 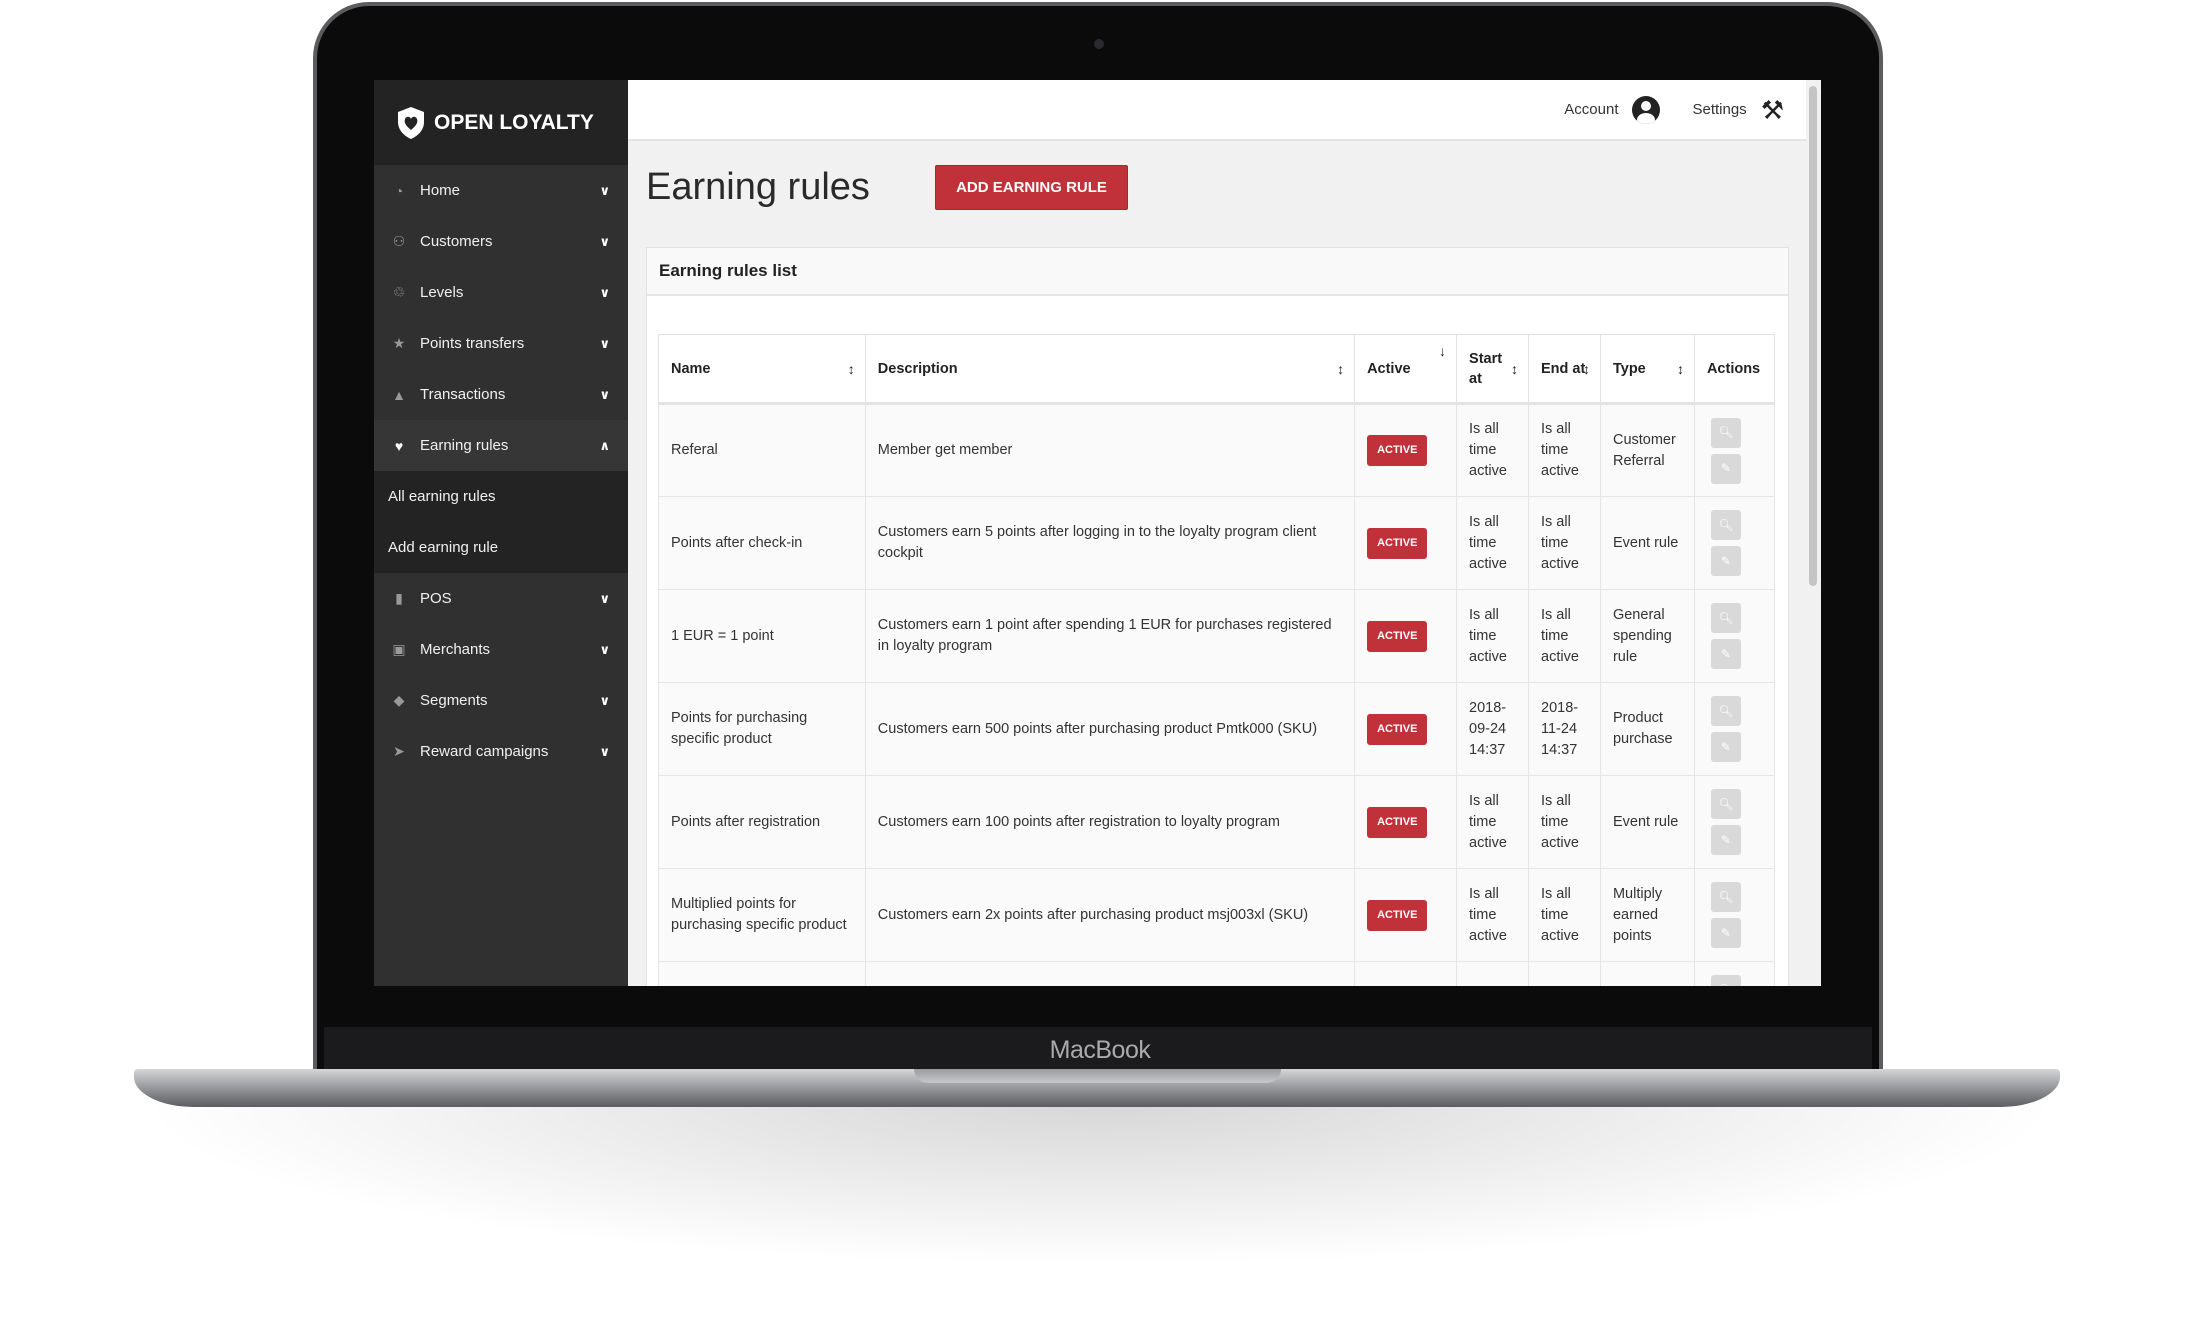 What do you see at coordinates (1738, 110) in the screenshot?
I see `settings-menu: Settings ⚒` at bounding box center [1738, 110].